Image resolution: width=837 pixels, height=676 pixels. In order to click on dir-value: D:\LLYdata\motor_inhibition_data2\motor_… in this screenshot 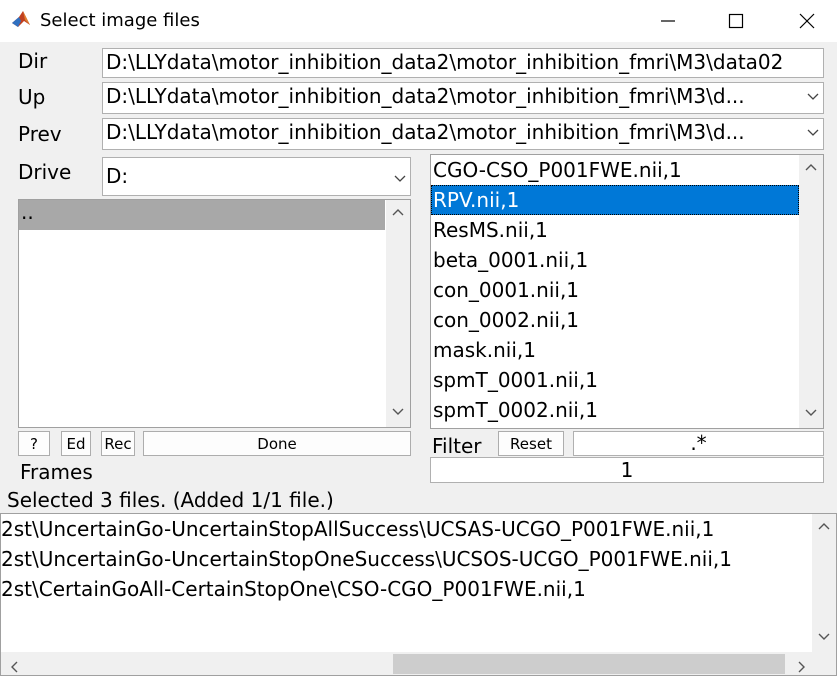, I will do `click(445, 62)`.